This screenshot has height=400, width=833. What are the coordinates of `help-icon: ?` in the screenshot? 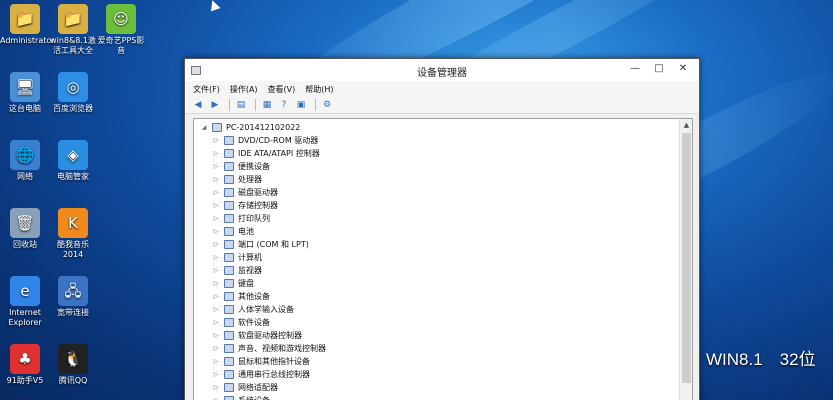 It's located at (284, 105).